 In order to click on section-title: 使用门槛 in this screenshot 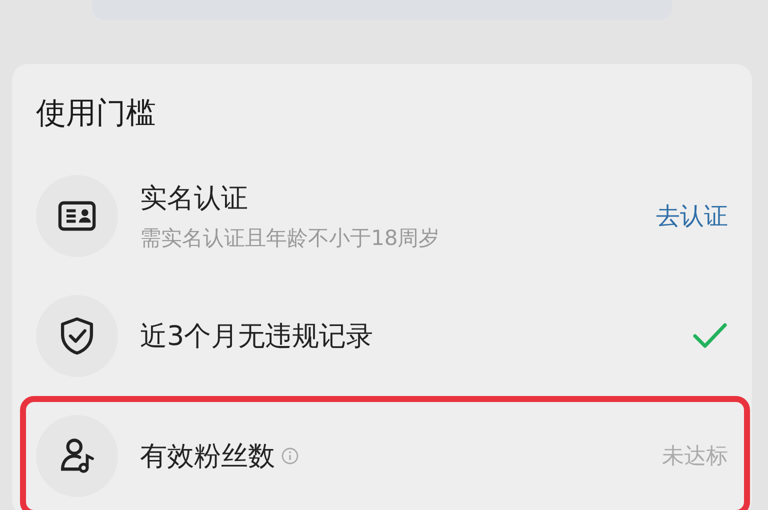, I will do `click(96, 114)`.